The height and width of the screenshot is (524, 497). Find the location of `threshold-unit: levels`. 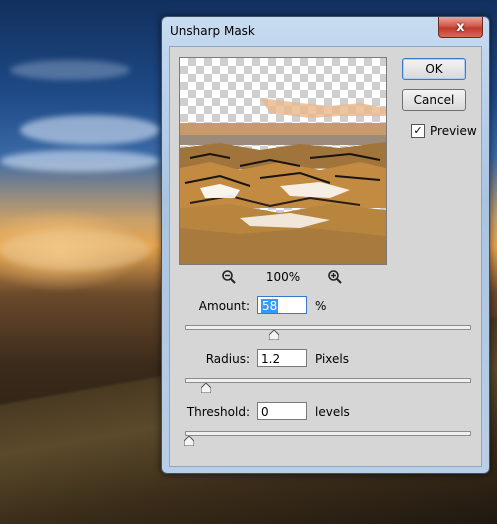

threshold-unit: levels is located at coordinates (332, 412).